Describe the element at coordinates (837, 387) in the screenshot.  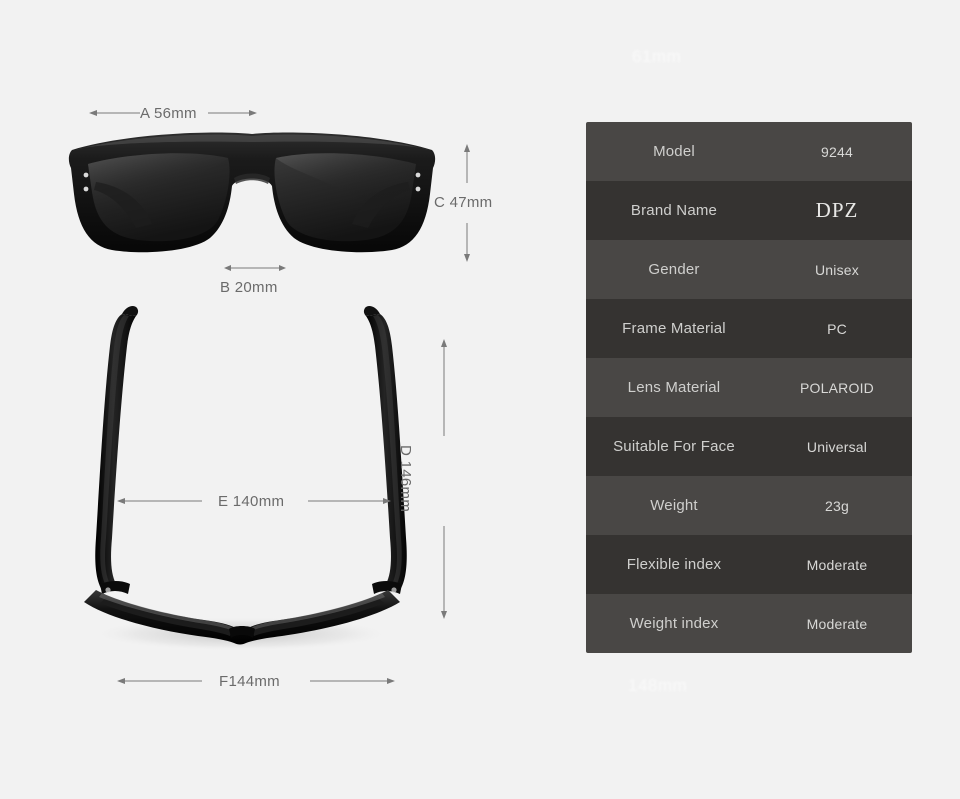
I see `spec-value: POLAROID` at that location.